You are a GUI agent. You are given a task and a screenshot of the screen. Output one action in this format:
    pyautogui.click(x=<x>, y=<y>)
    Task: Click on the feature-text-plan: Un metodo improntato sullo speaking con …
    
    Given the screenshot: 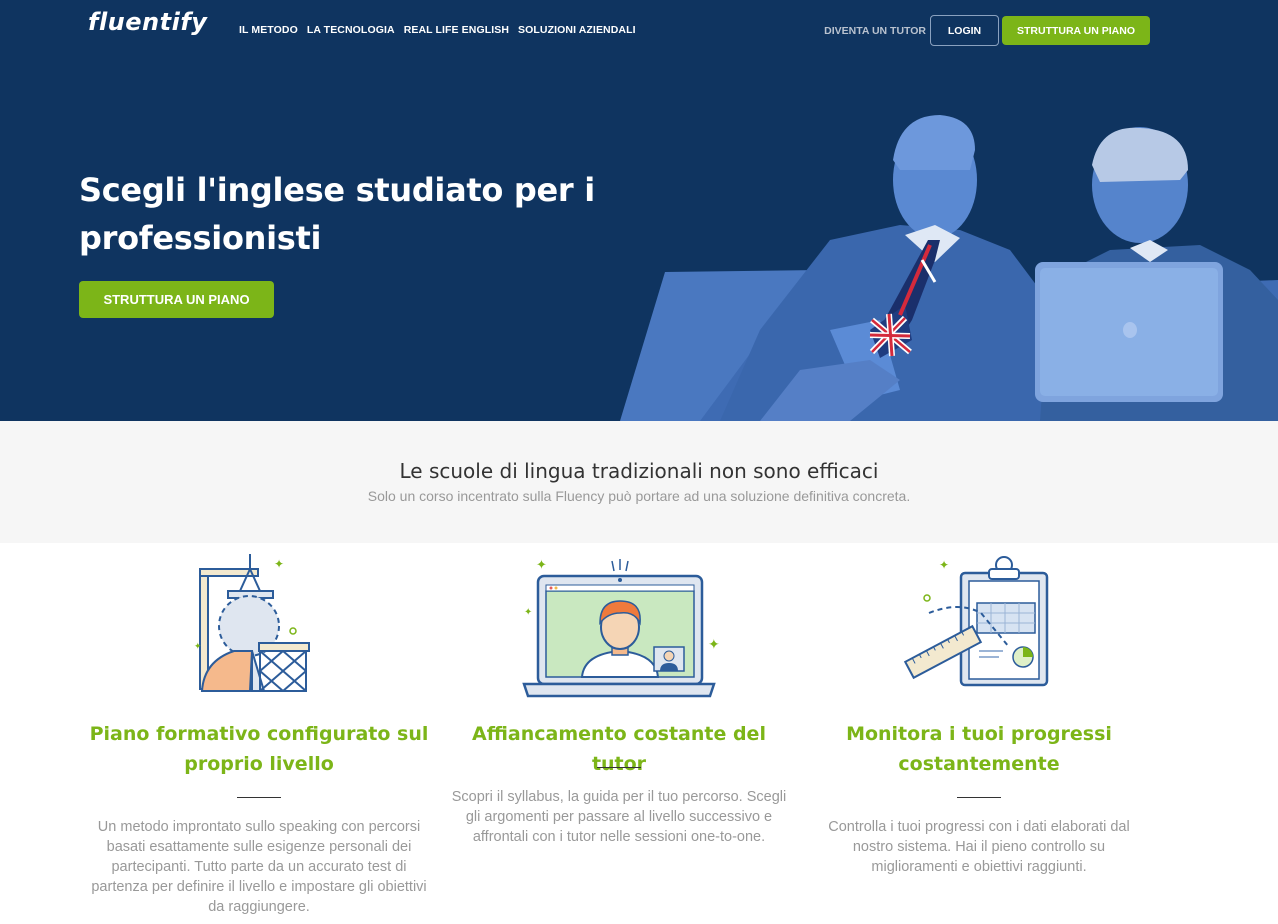 What is the action you would take?
    pyautogui.click(x=259, y=867)
    